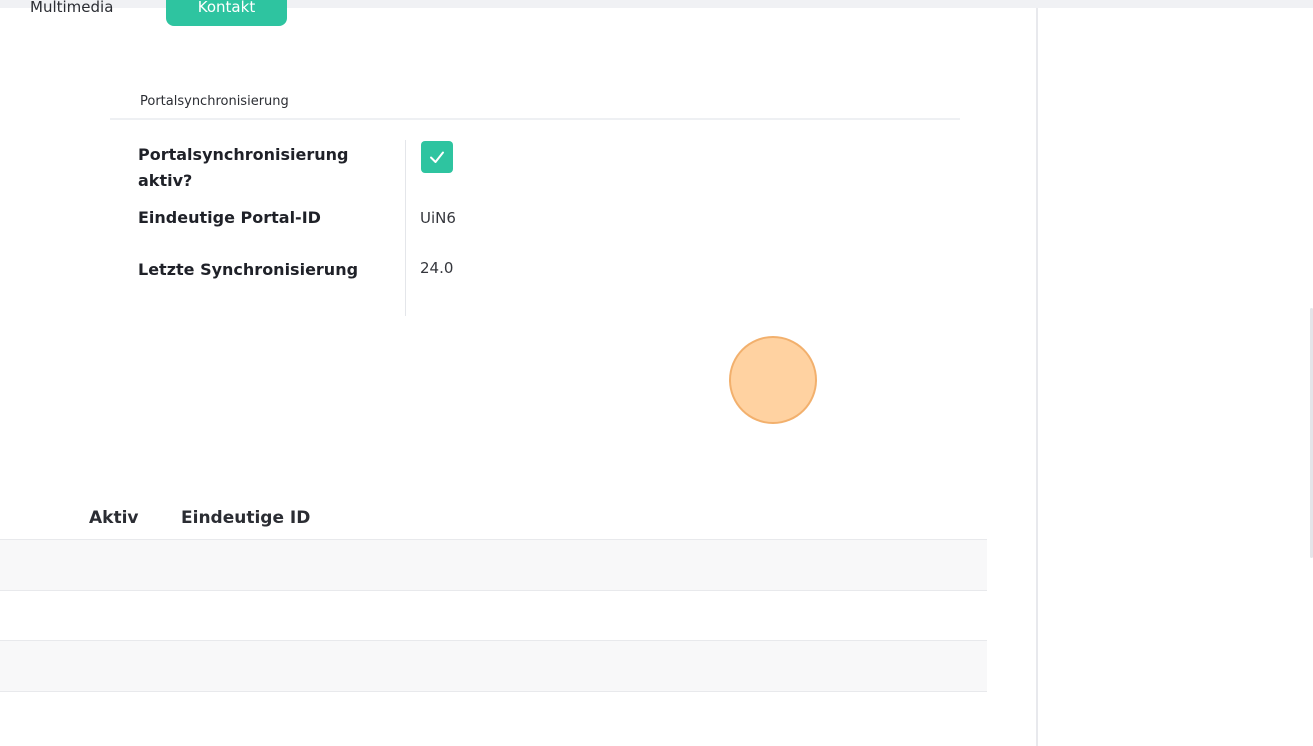 The height and width of the screenshot is (746, 1313). Describe the element at coordinates (114, 518) in the screenshot. I see `column-header-aktiv: Aktiv` at that location.